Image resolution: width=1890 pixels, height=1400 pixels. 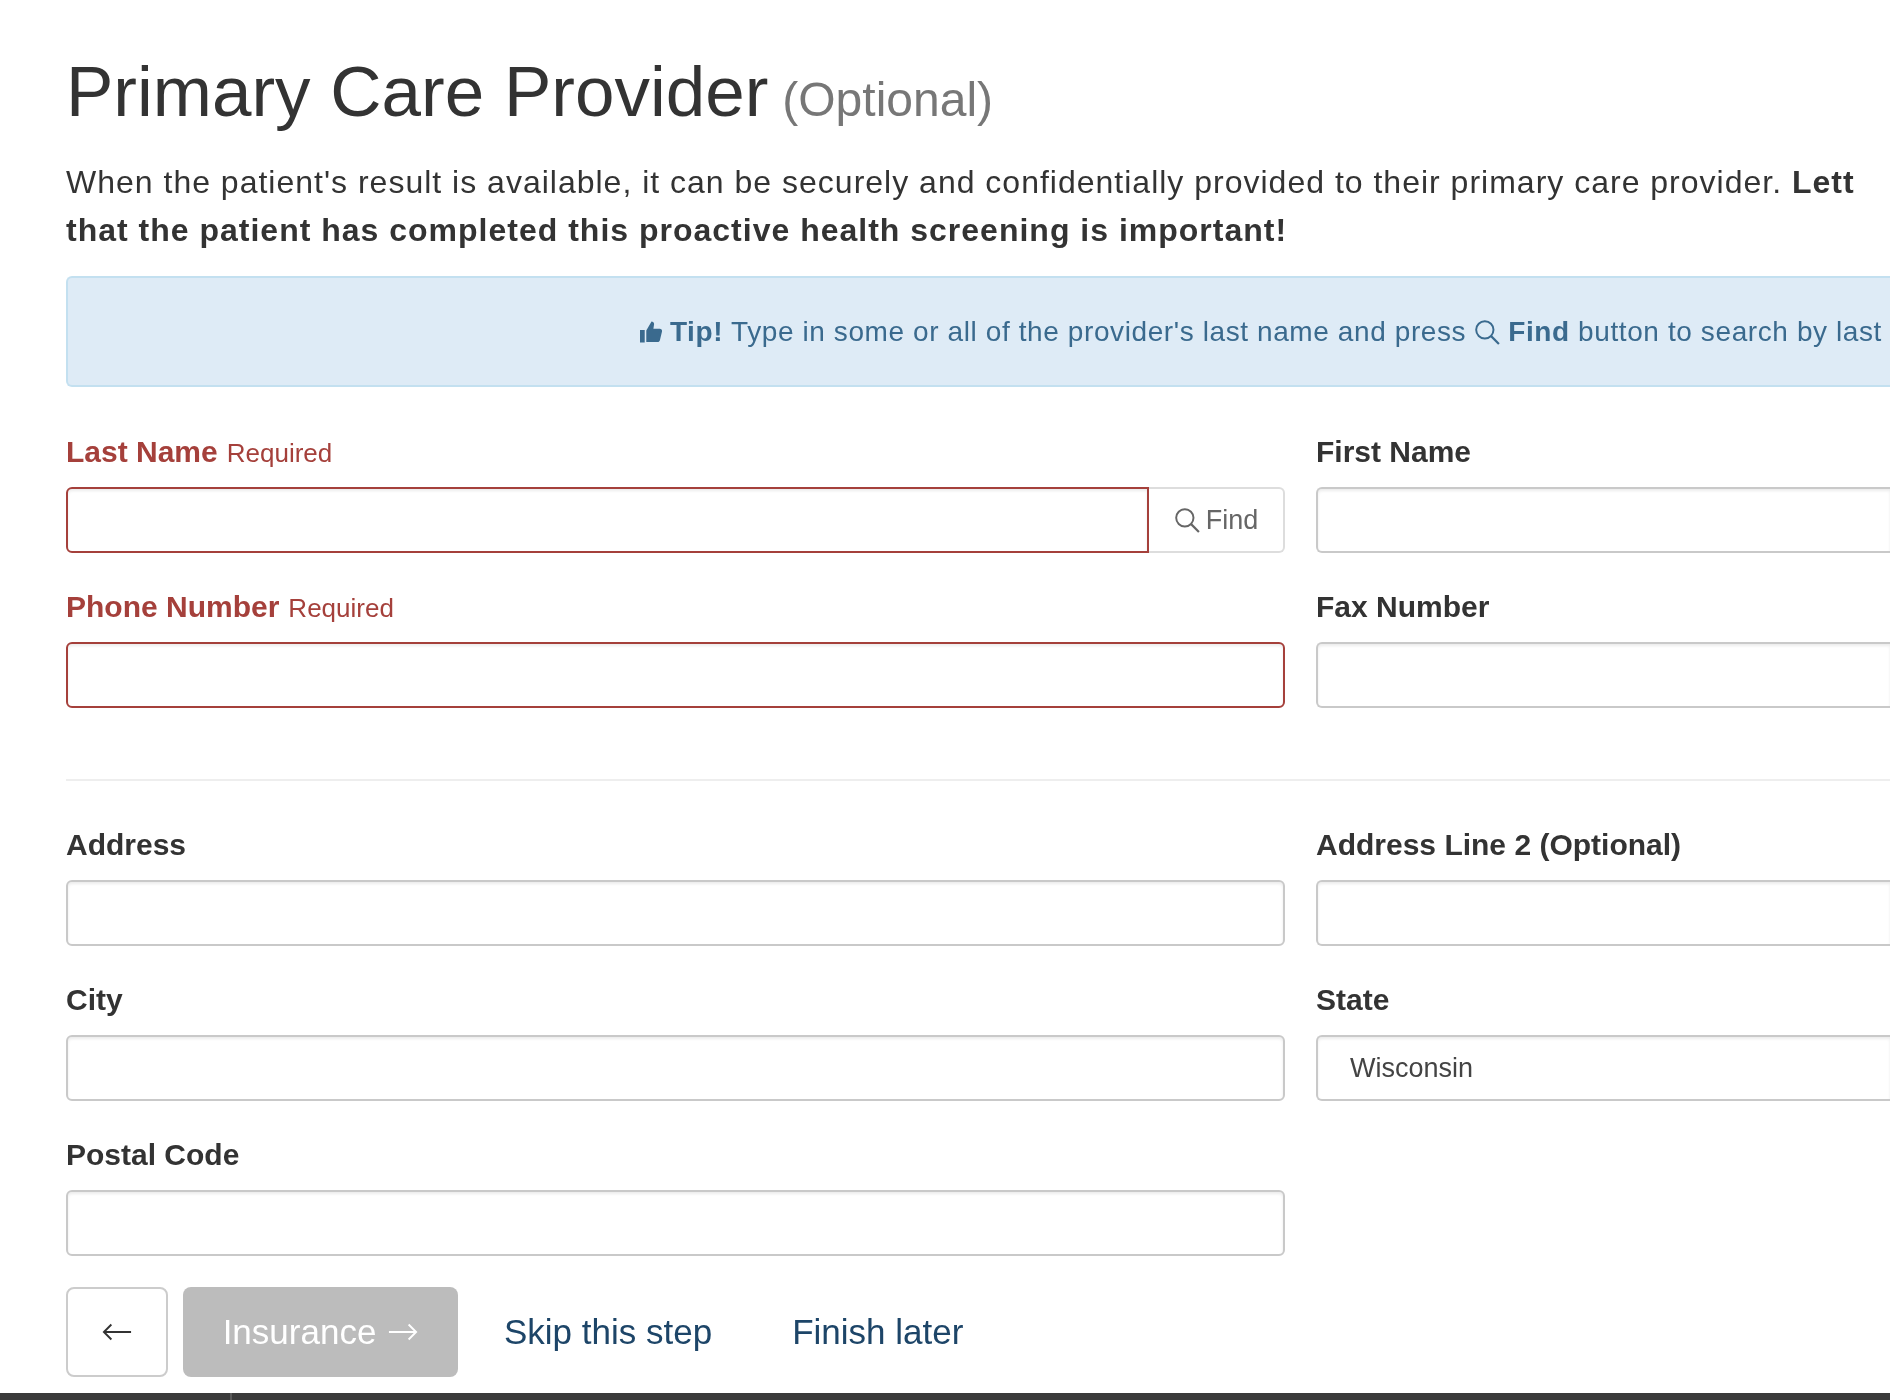 I want to click on field-label: Phone Number, so click(x=173, y=607).